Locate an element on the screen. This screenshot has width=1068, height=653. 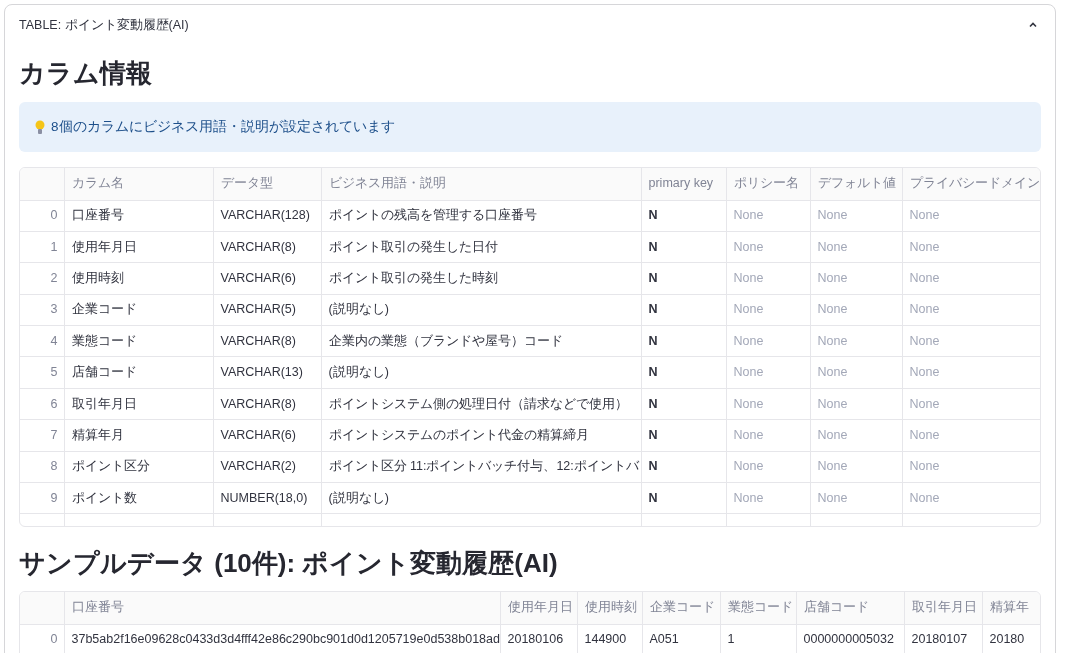
table-cell: VARCHAR(128) is located at coordinates (267, 216).